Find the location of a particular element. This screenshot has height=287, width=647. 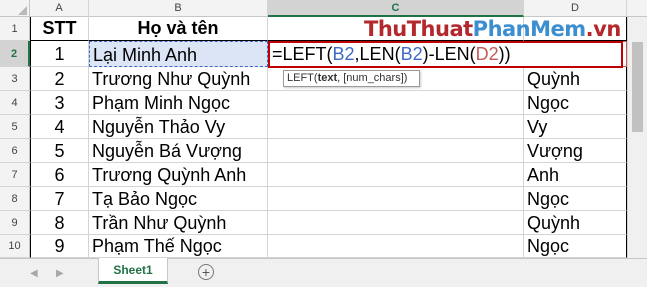

formula-part-len: ,LEN( is located at coordinates (377, 54).